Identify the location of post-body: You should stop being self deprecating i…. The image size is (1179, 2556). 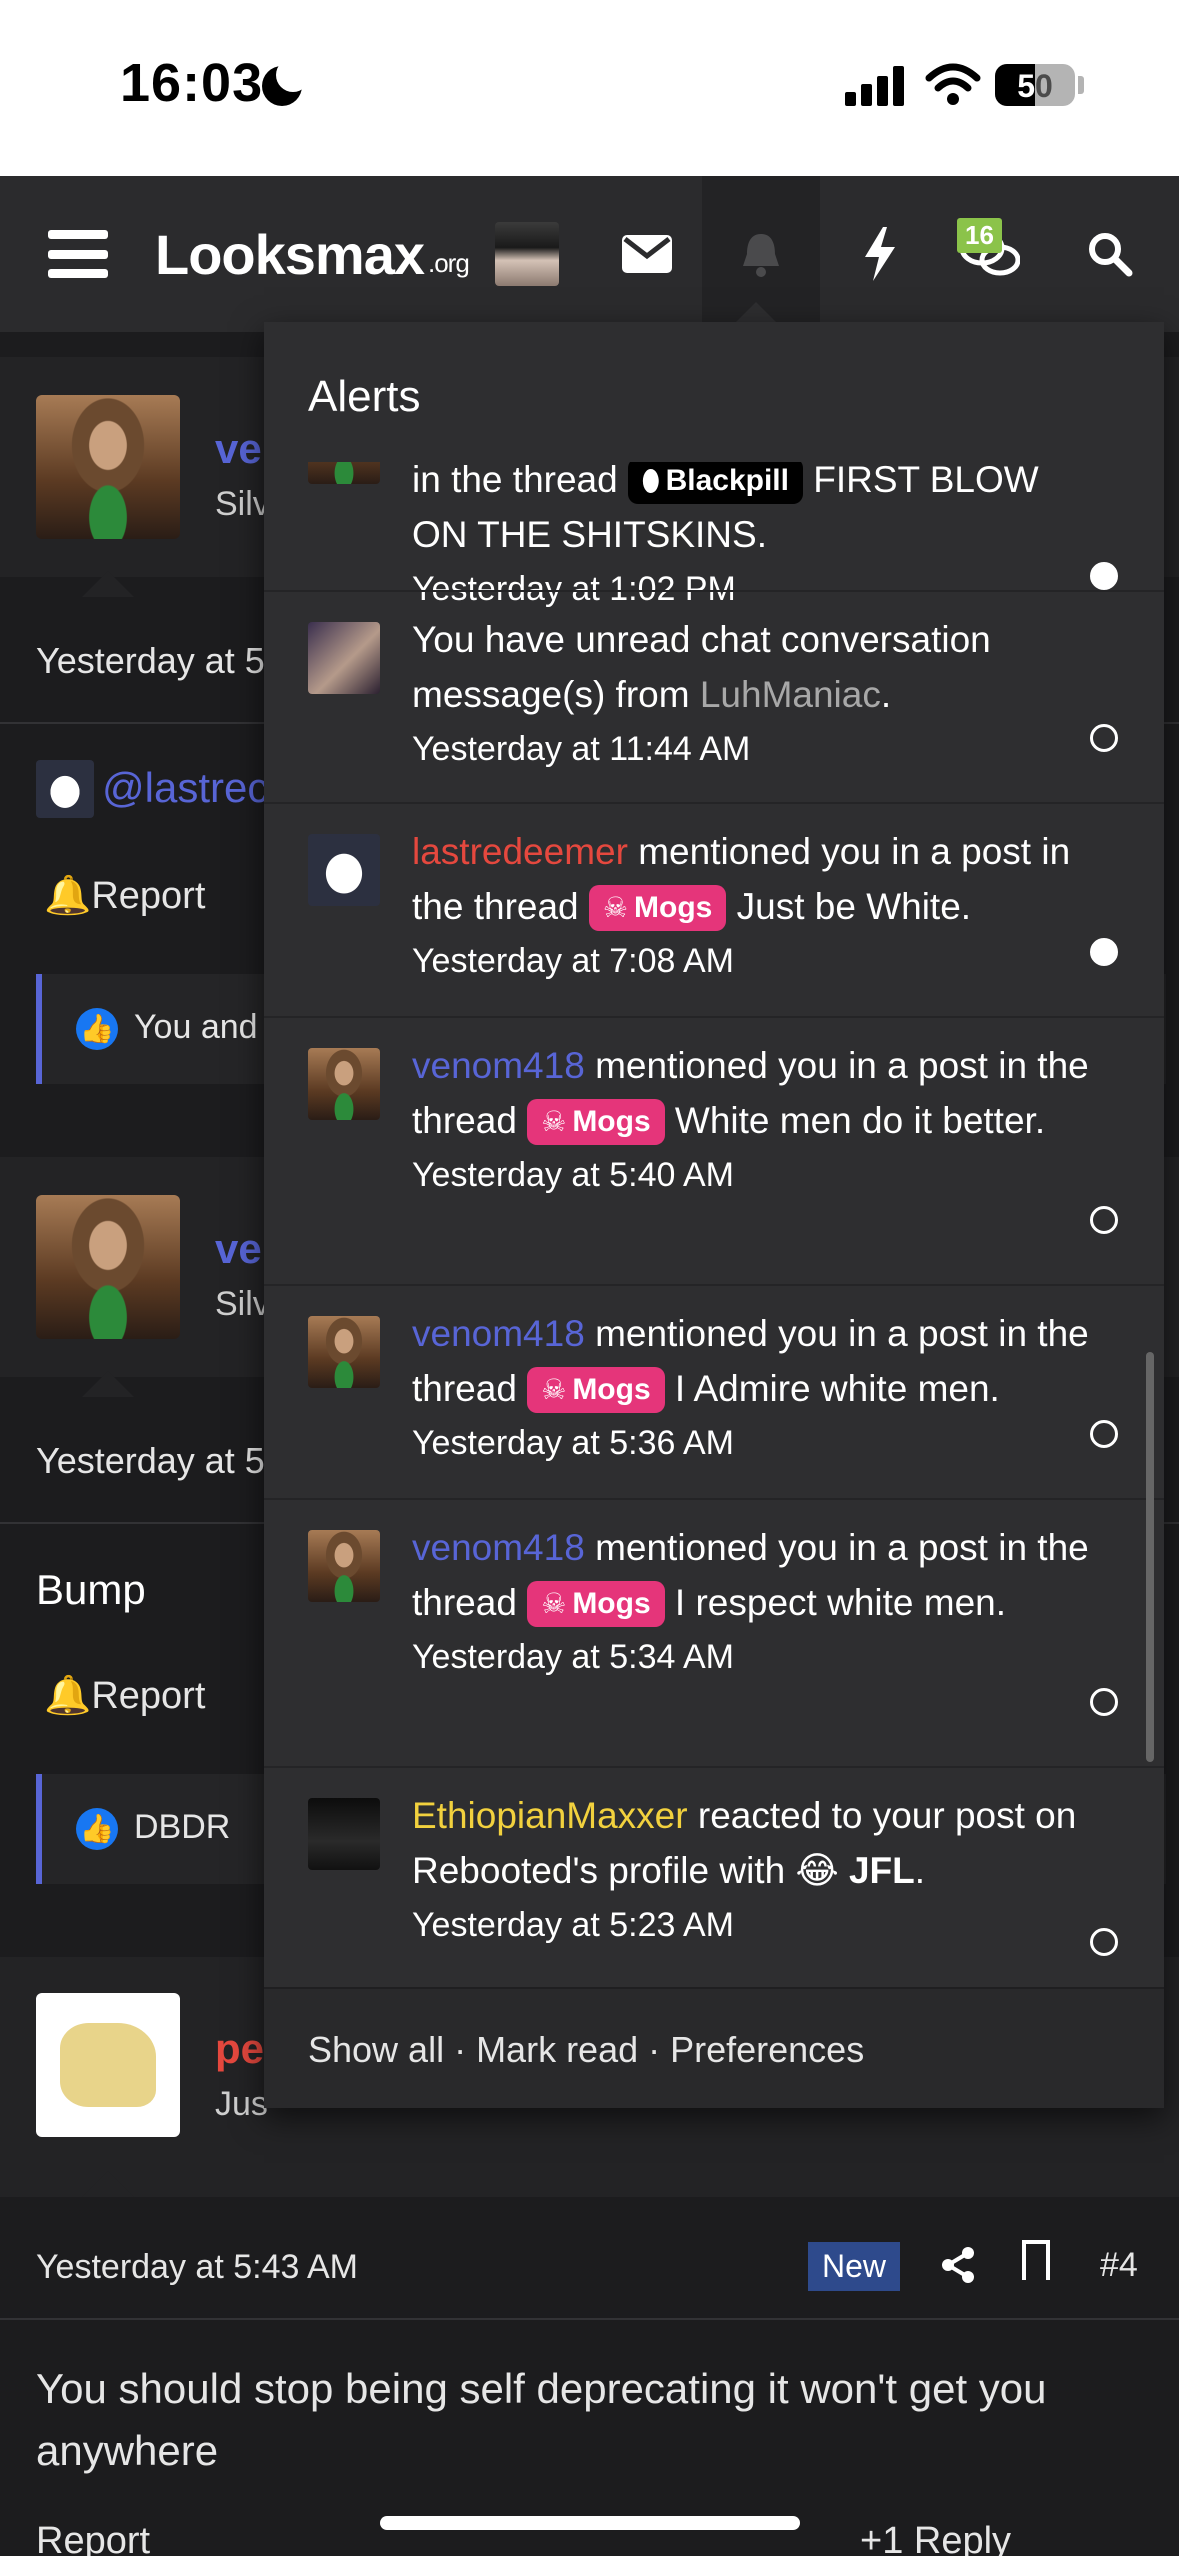
(541, 2419).